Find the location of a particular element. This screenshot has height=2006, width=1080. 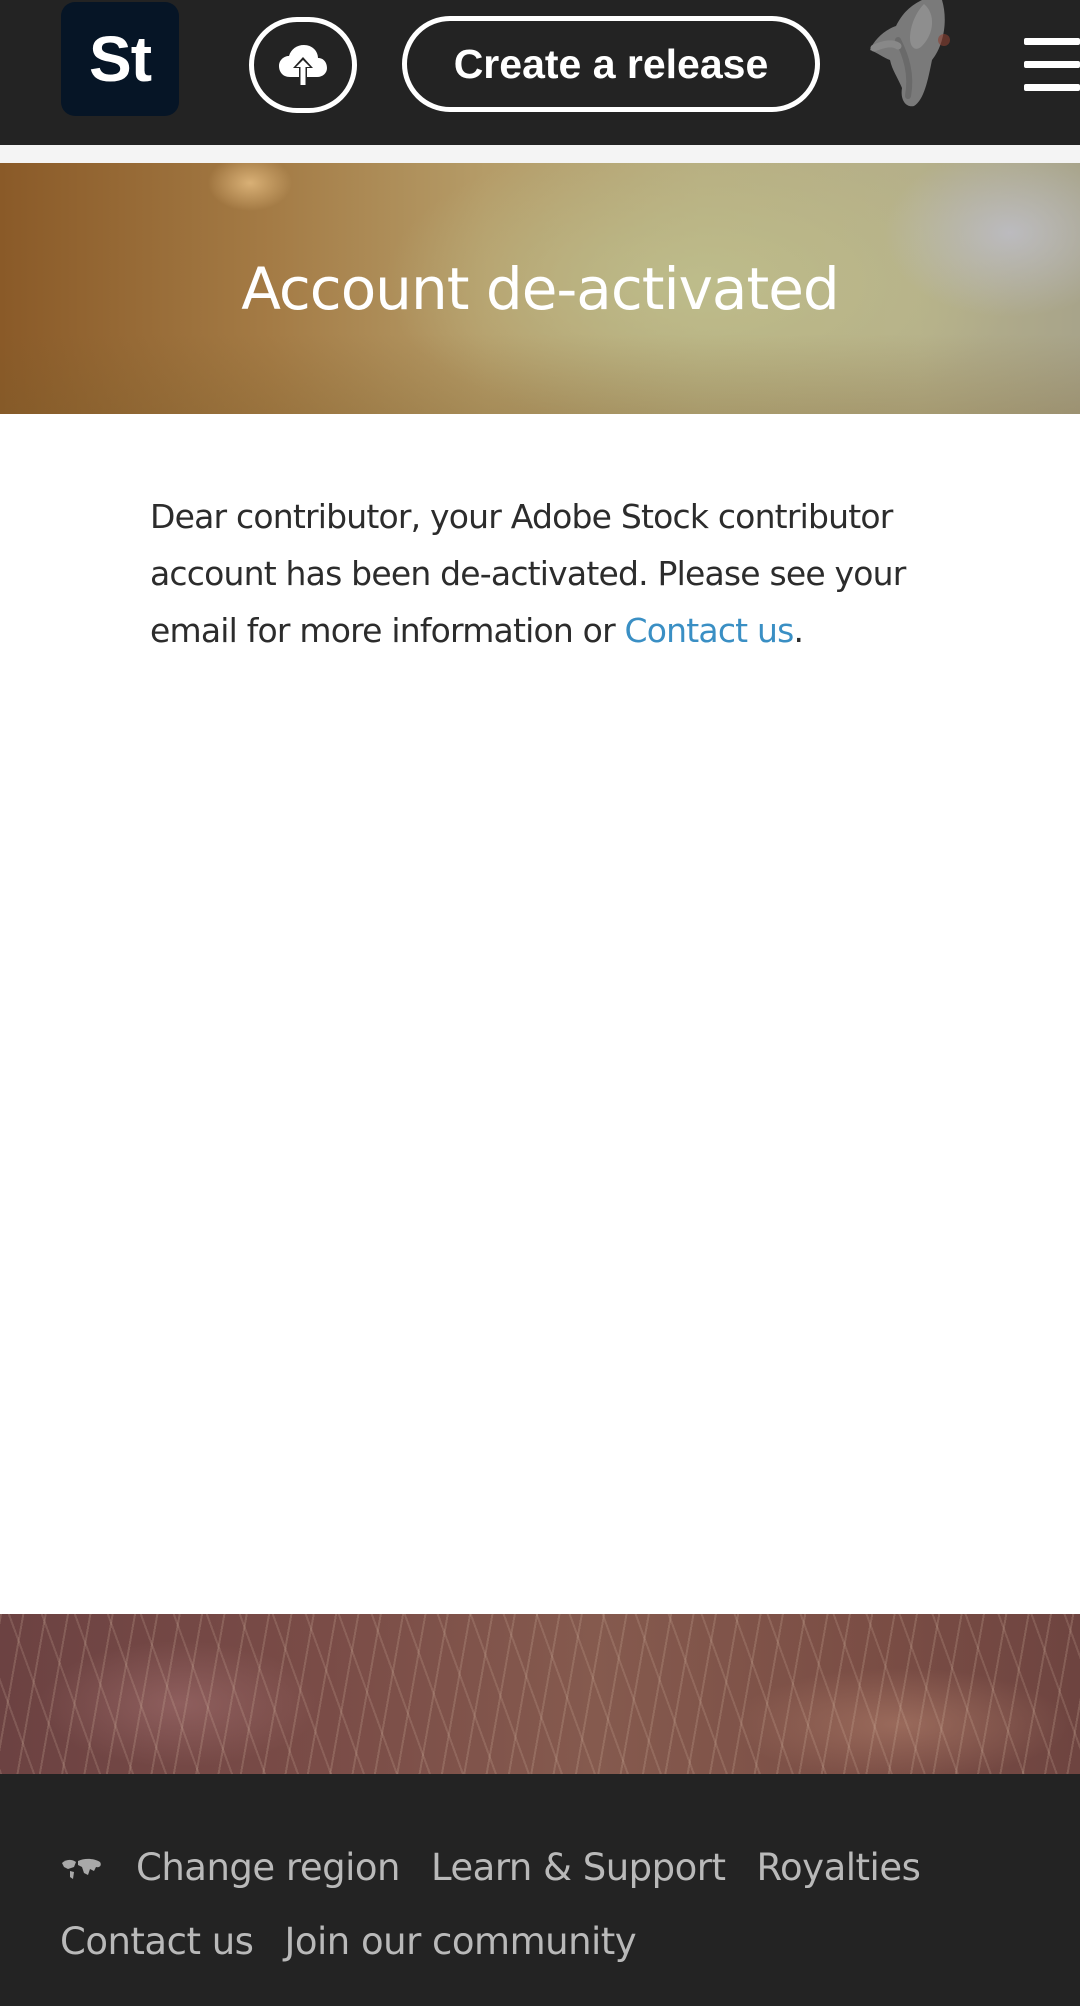

footer-row: Contact us Join our community is located at coordinates (363, 1941).